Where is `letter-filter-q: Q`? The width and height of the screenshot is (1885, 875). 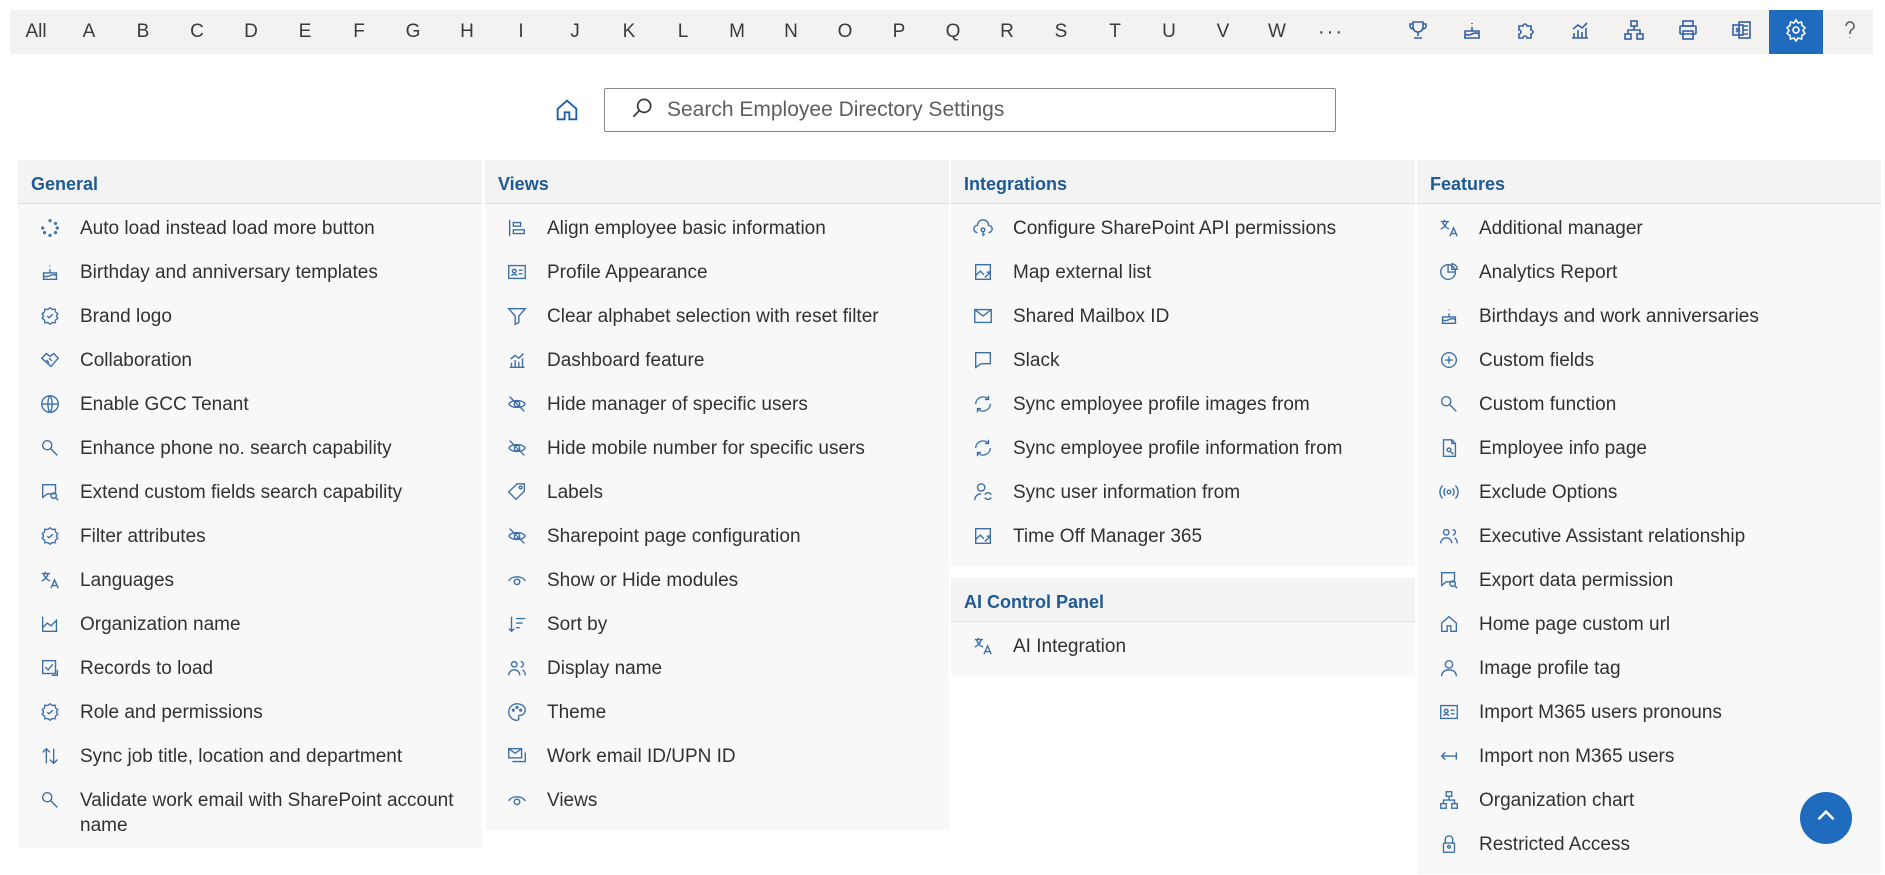 letter-filter-q: Q is located at coordinates (953, 32).